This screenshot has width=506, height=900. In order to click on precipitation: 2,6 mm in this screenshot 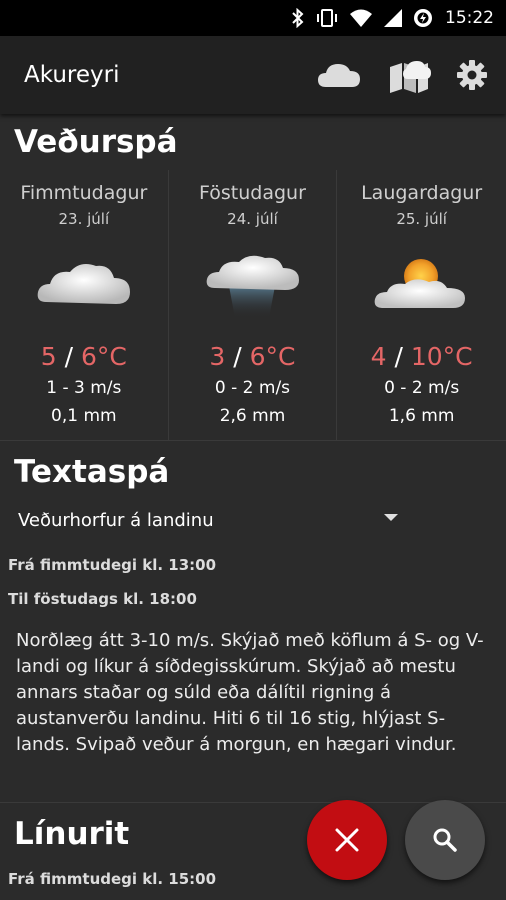, I will do `click(252, 416)`.